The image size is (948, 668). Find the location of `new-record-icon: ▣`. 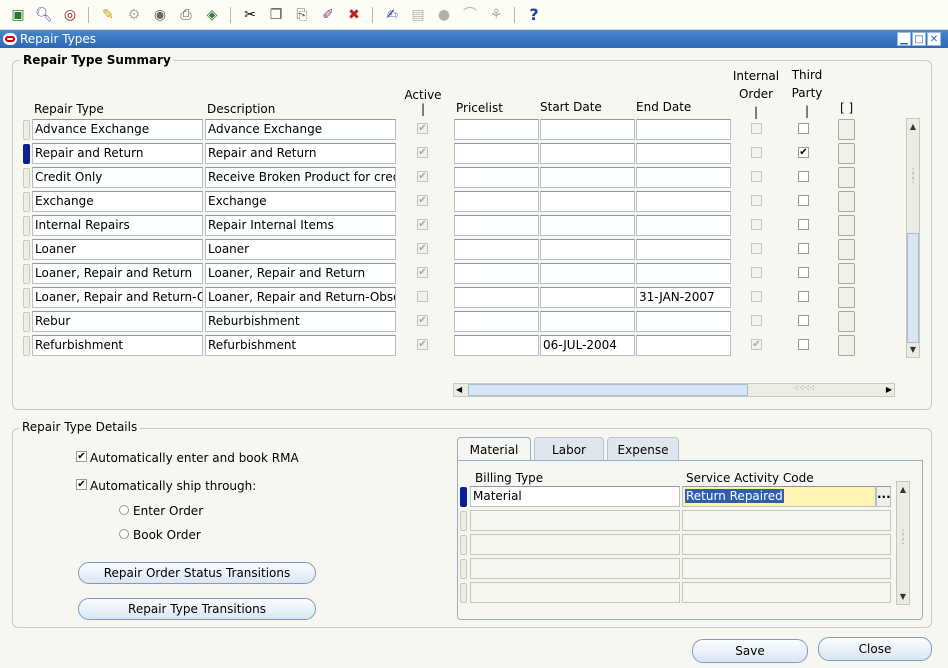

new-record-icon: ▣ is located at coordinates (18, 15).